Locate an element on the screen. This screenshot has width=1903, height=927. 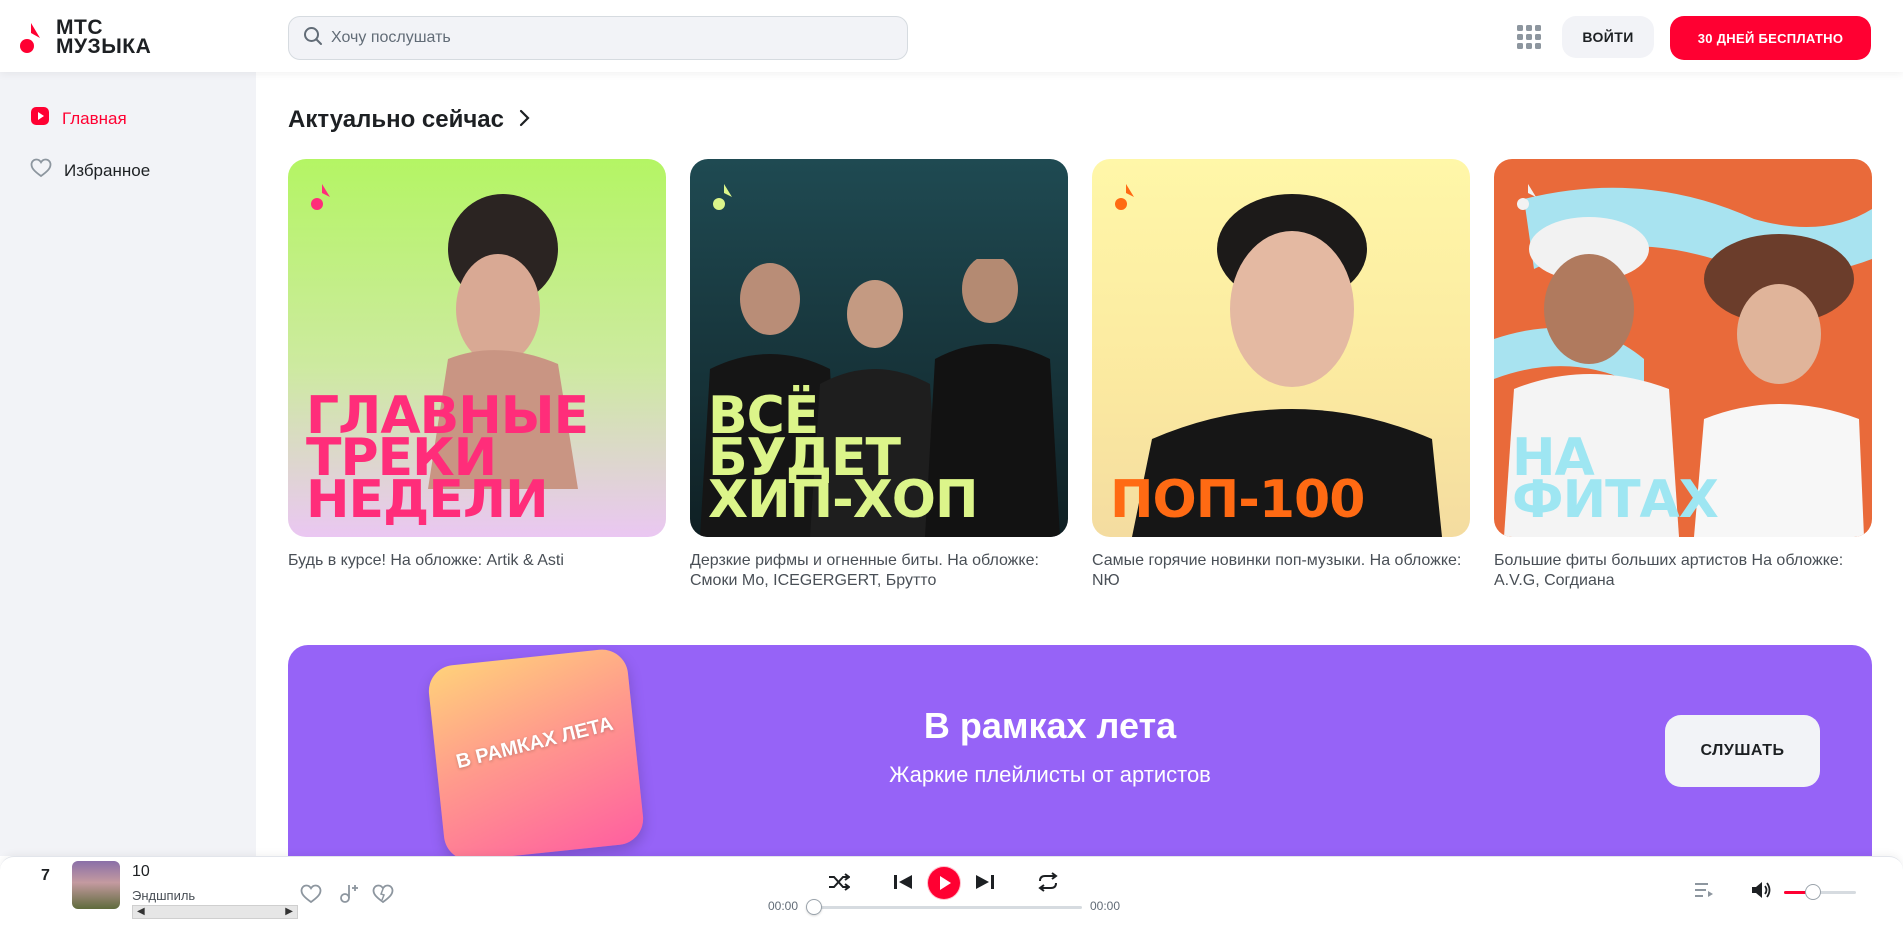
progress-bar is located at coordinates (948, 907).